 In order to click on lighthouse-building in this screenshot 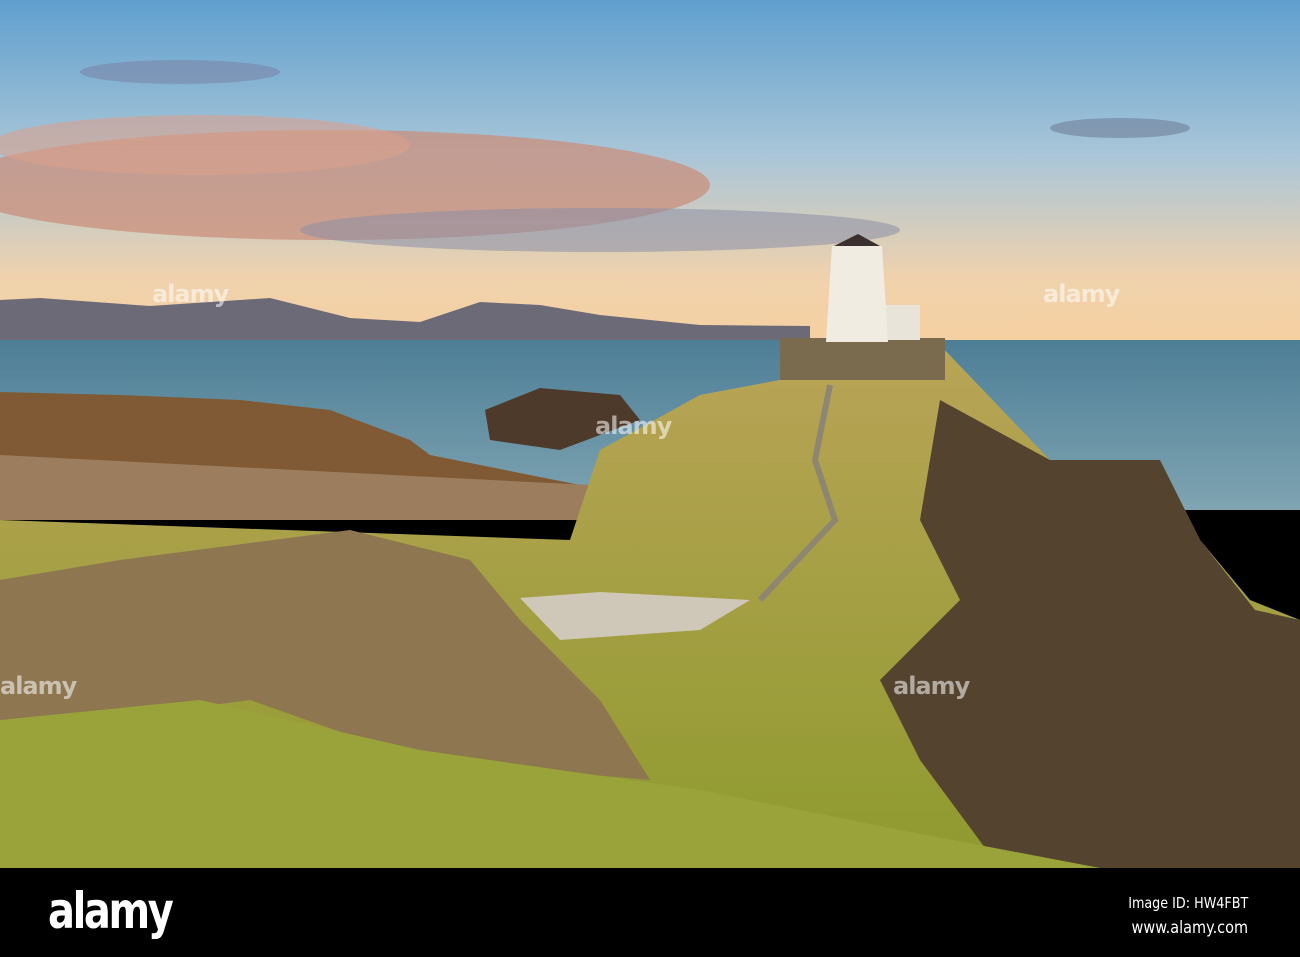, I will do `click(902, 322)`.